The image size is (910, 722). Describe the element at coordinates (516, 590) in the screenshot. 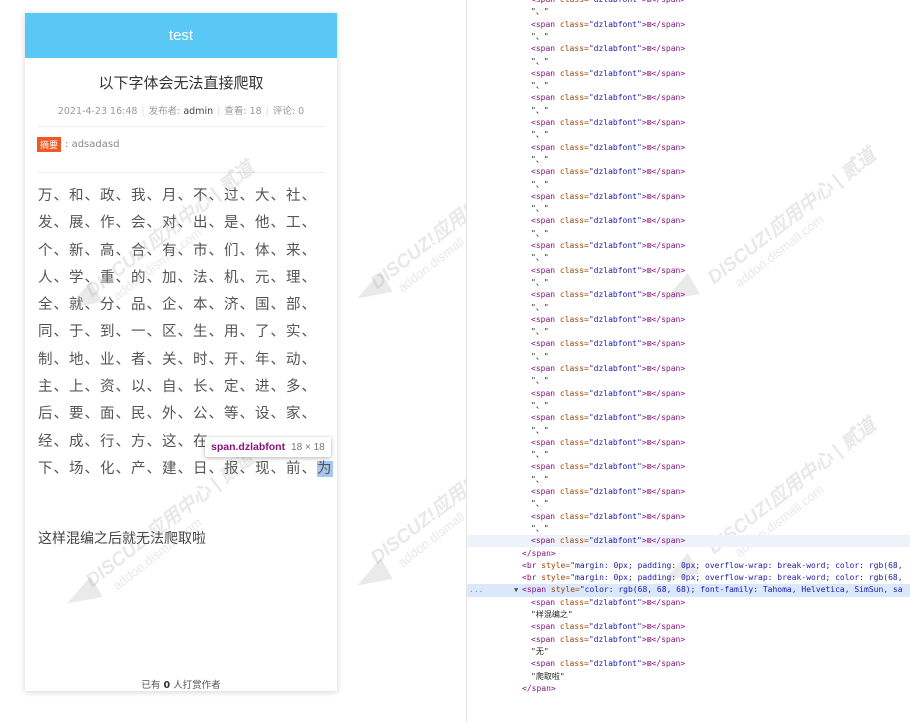

I see `expand-arrow-icon: ▼` at that location.